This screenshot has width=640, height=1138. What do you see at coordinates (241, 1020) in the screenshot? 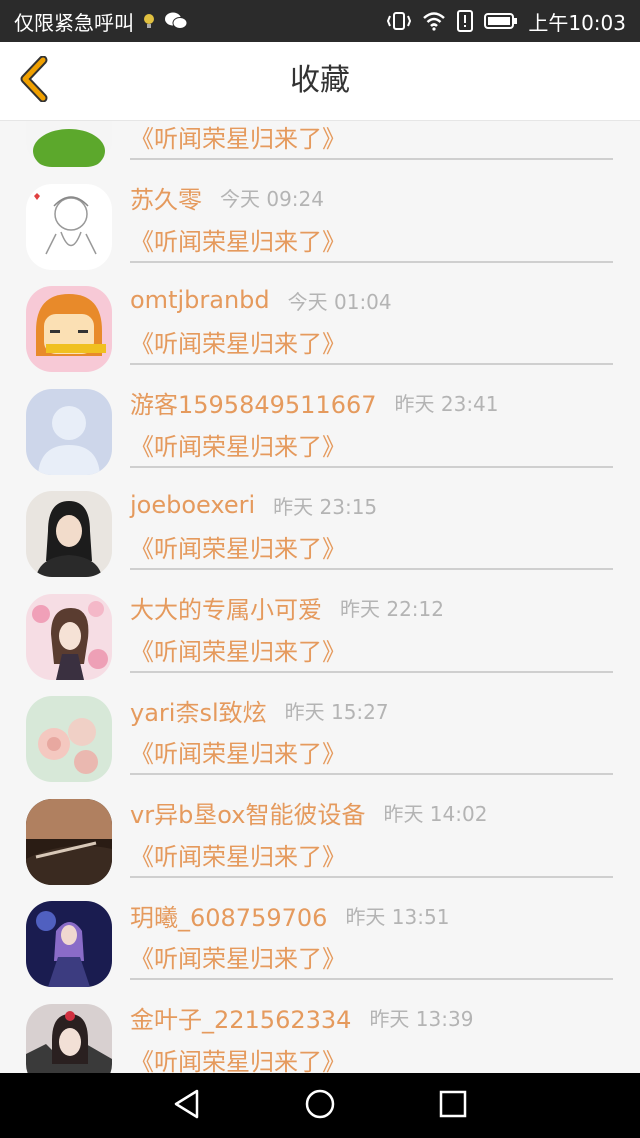
I see `user-name: 金叶子_221562334` at bounding box center [241, 1020].